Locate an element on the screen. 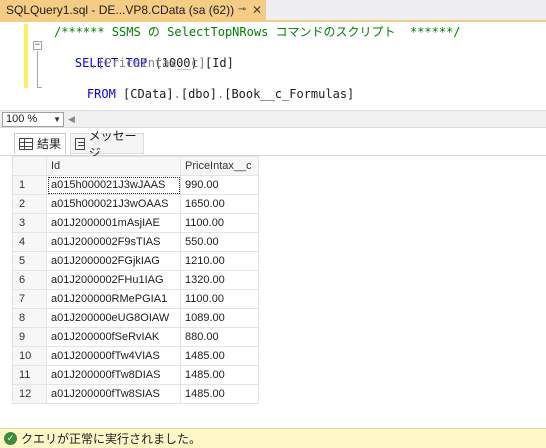 The image size is (546, 448). table-row: 10 a01J200000fTw4VIAS 1485.00 is located at coordinates (135, 356).